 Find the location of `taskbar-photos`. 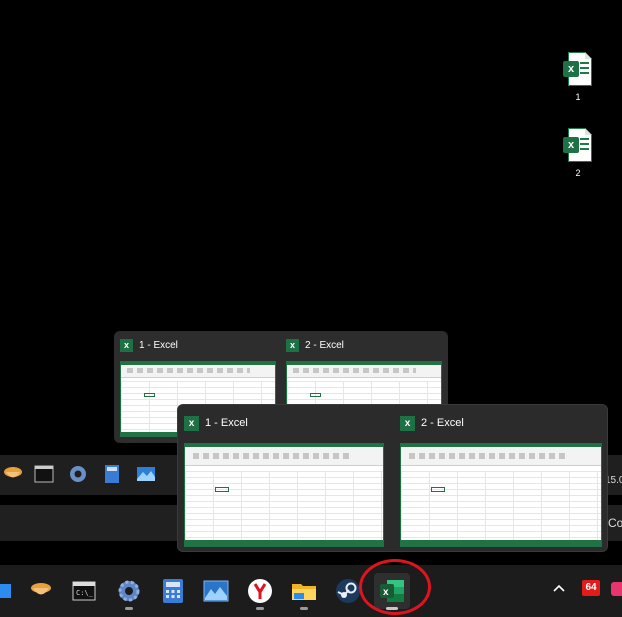

taskbar-photos is located at coordinates (216, 591).